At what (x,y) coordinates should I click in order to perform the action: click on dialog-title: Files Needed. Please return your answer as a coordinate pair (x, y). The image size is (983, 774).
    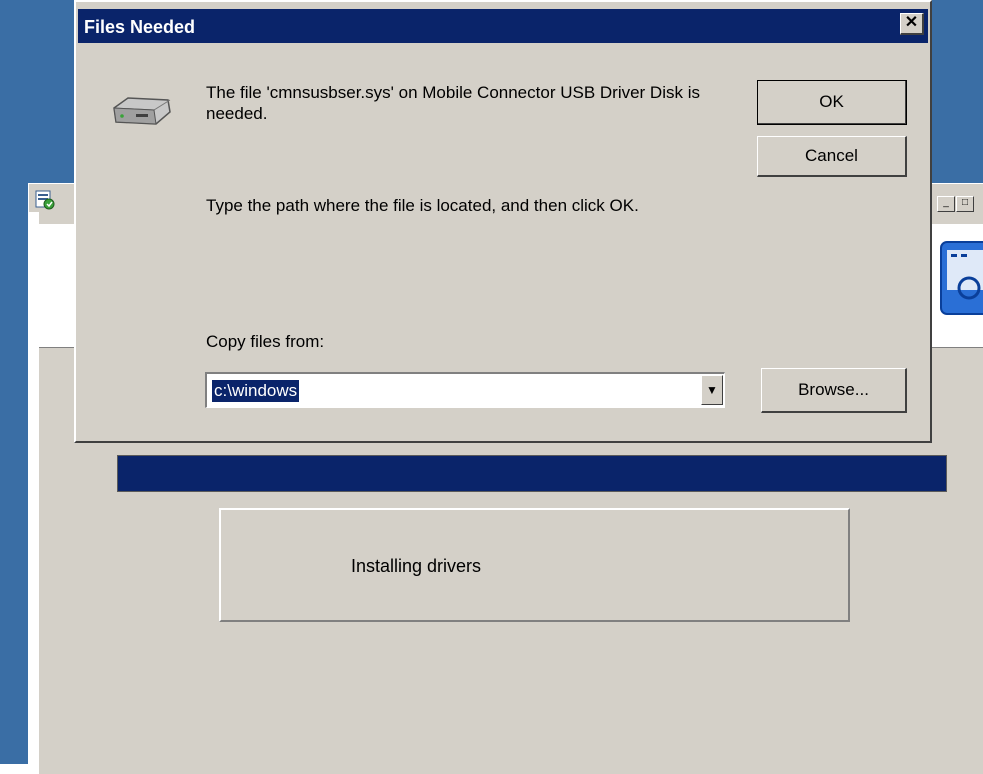
    Looking at the image, I should click on (140, 27).